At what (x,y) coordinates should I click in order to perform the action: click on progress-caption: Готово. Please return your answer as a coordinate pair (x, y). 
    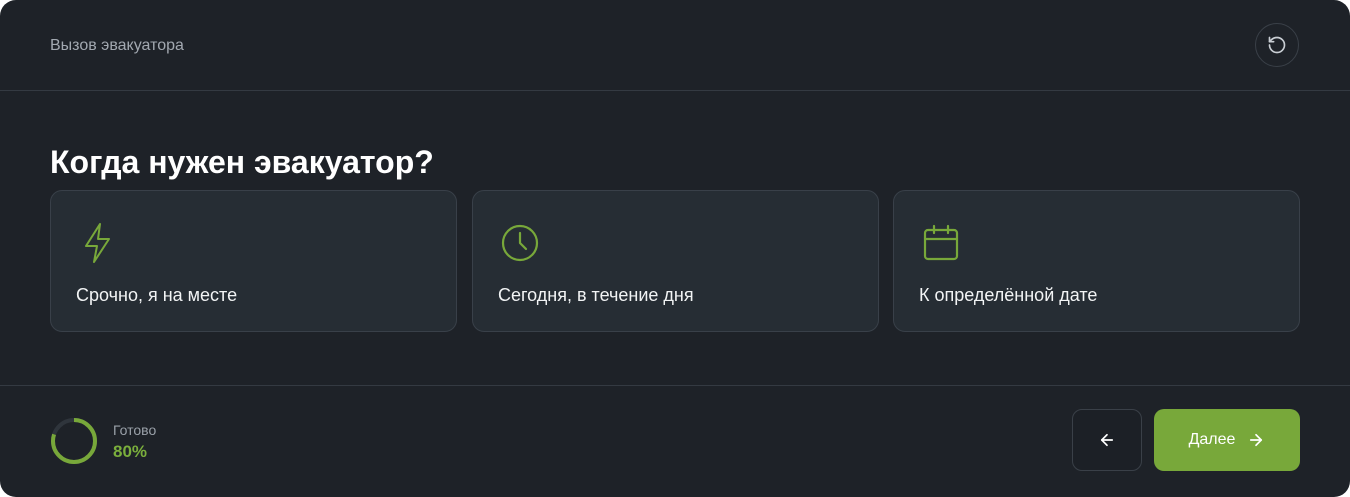
    Looking at the image, I should click on (135, 430).